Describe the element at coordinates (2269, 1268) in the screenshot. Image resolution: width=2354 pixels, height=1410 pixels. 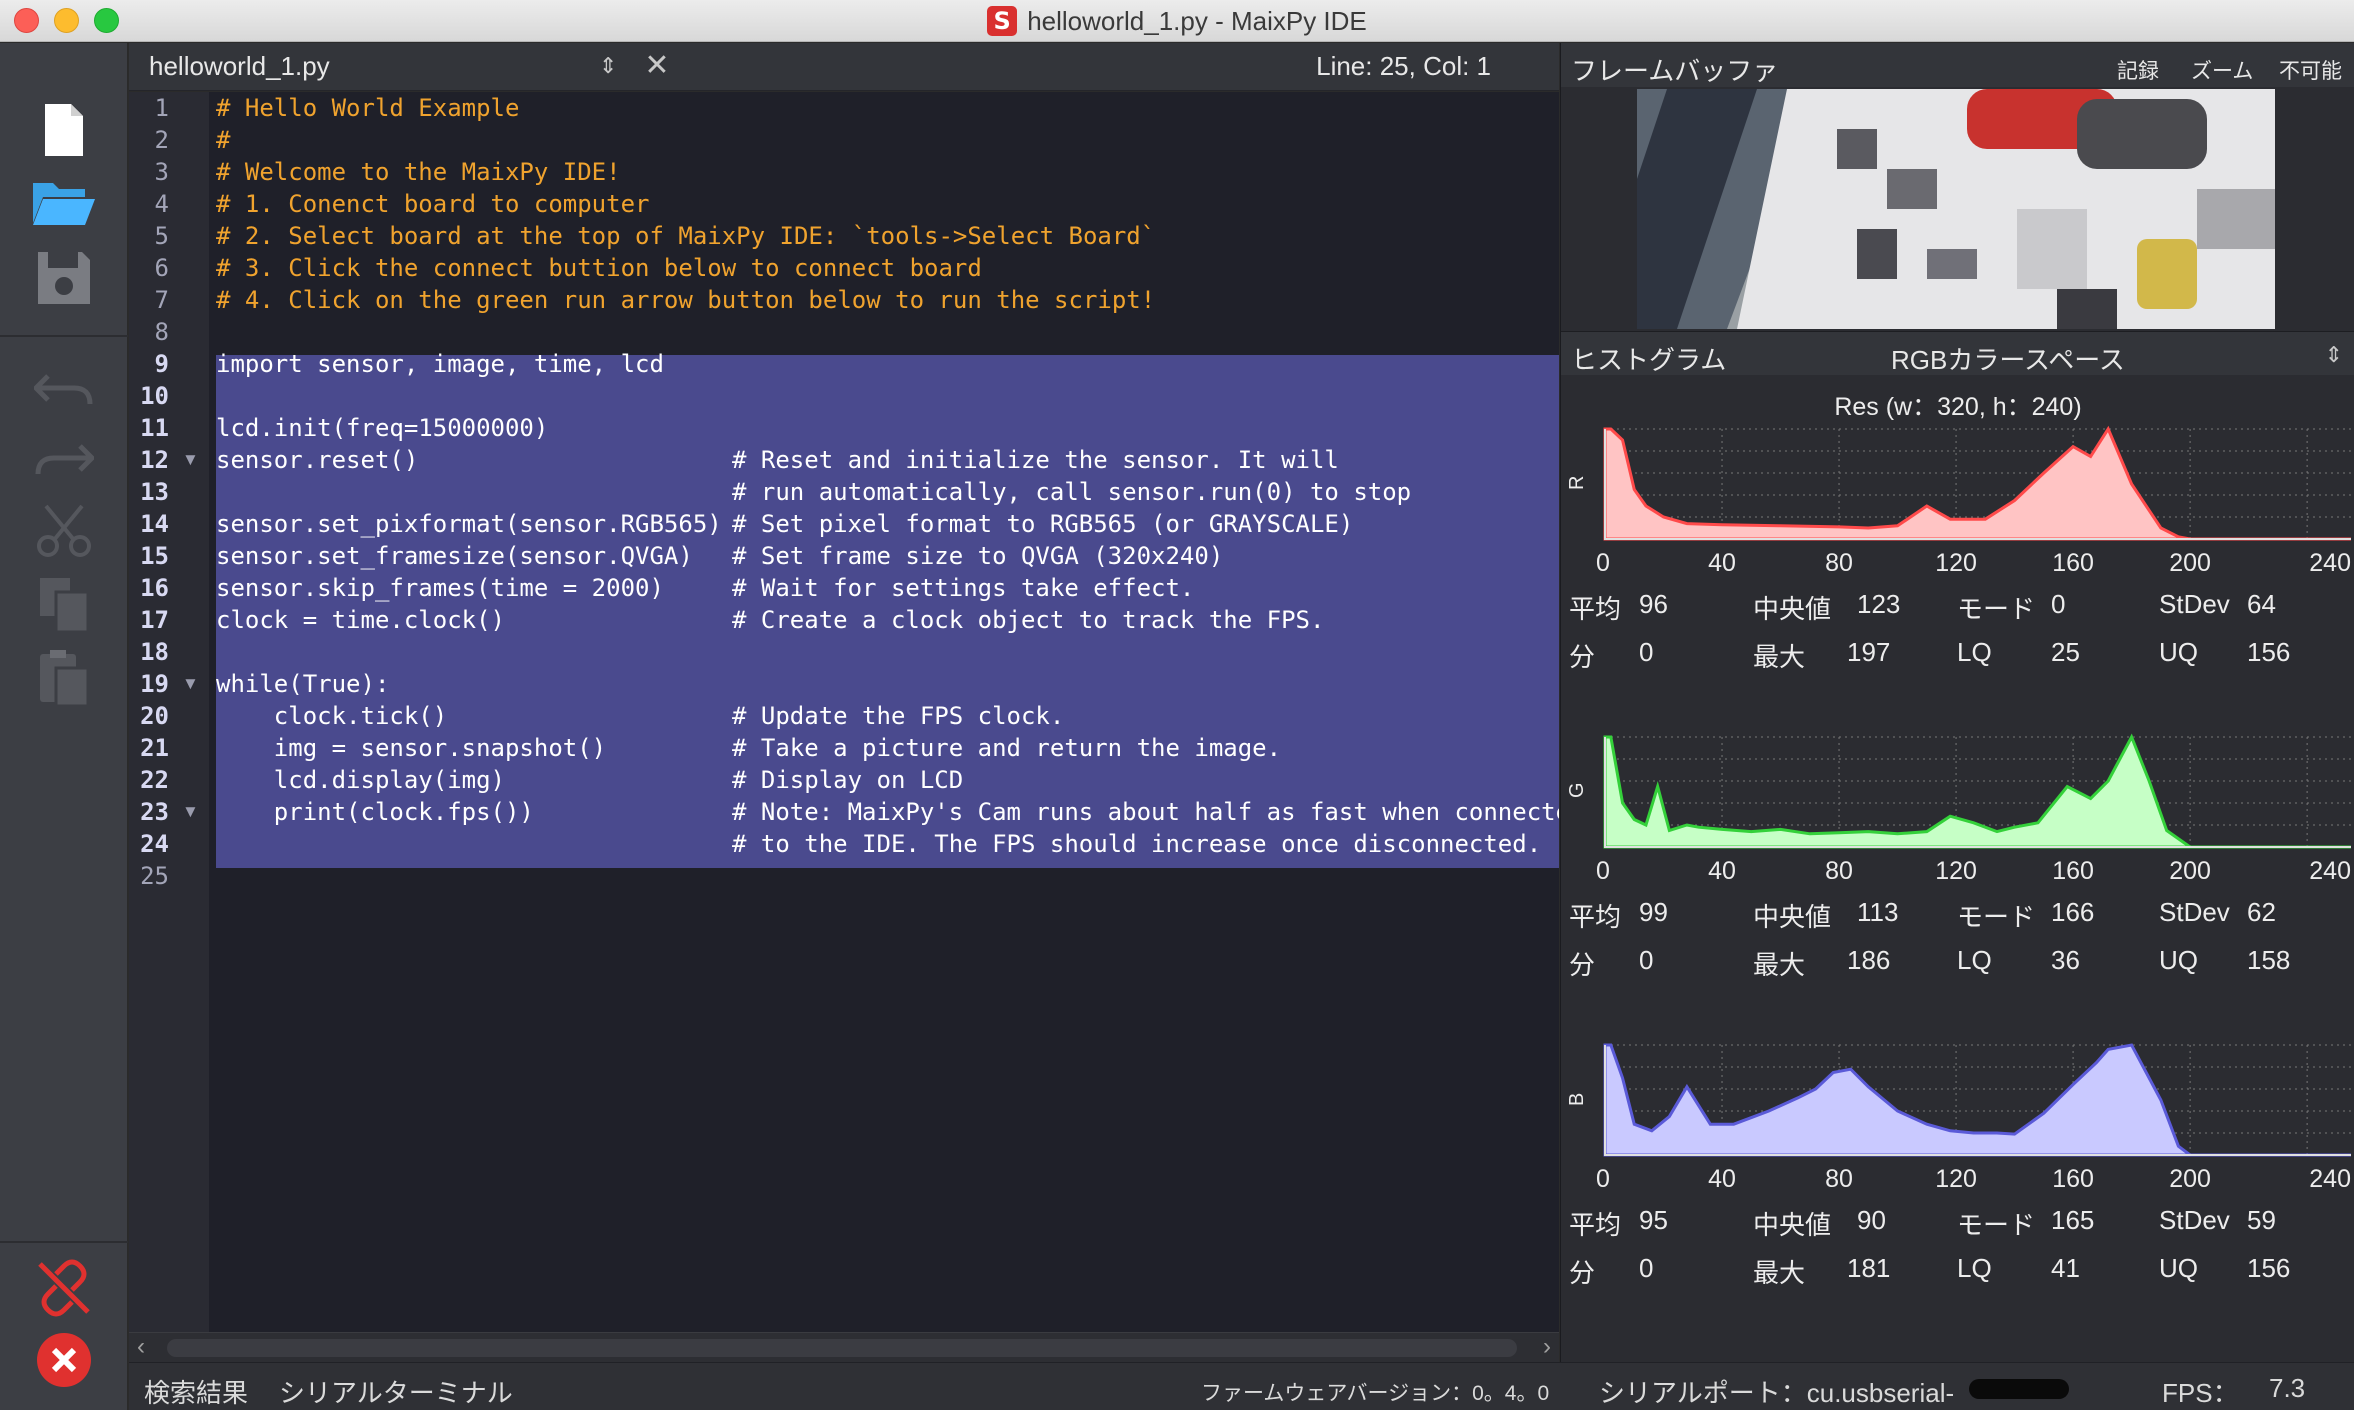
I see `uq-value: 156` at that location.